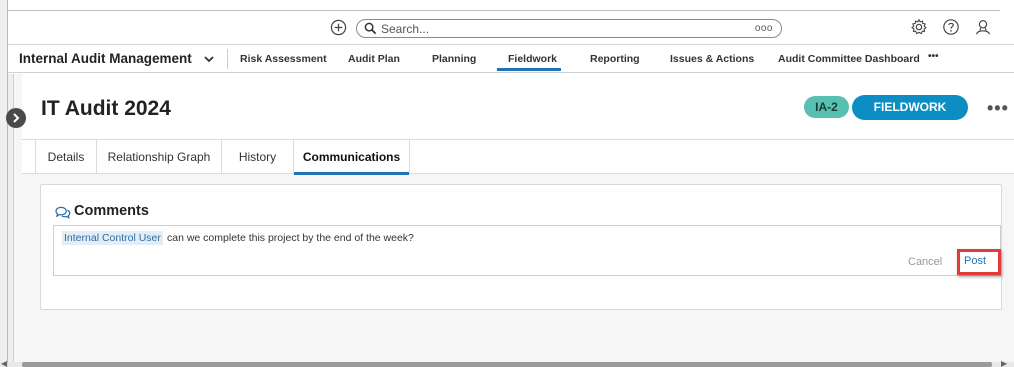  Describe the element at coordinates (338, 27) in the screenshot. I see `plus-circle-icon` at that location.